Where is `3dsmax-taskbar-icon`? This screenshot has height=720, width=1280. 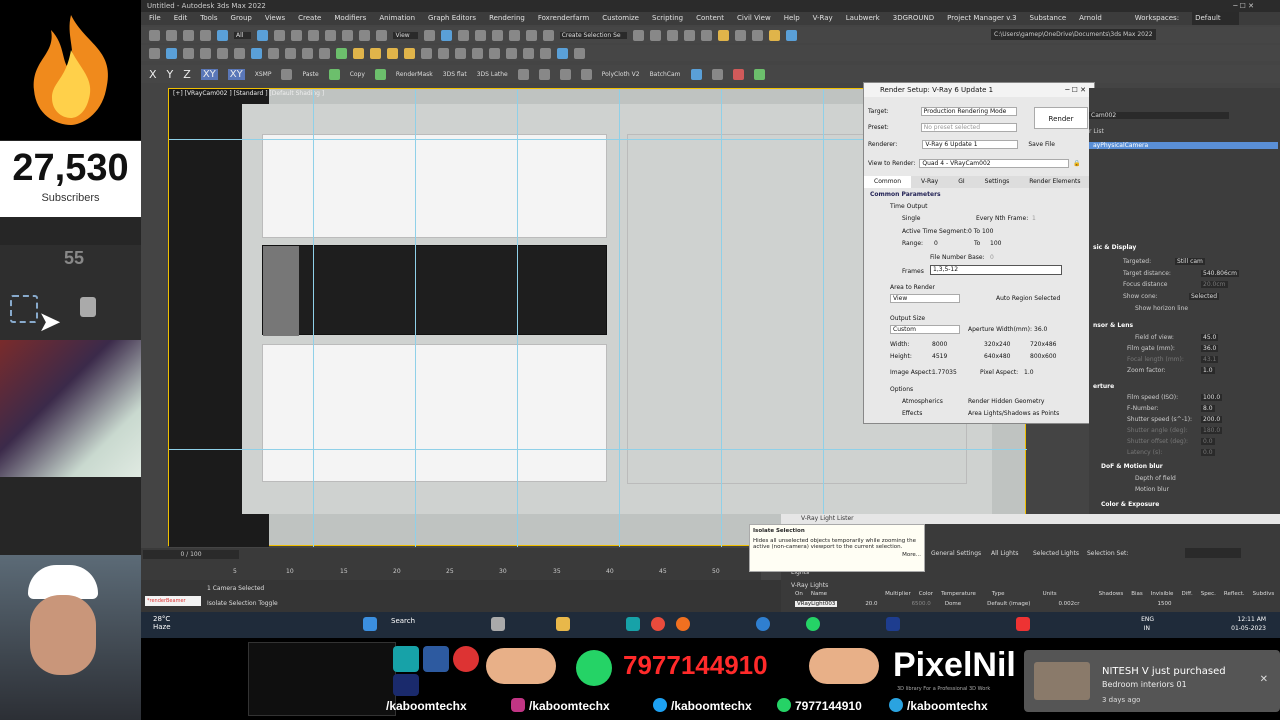
3dsmax-taskbar-icon is located at coordinates (633, 624).